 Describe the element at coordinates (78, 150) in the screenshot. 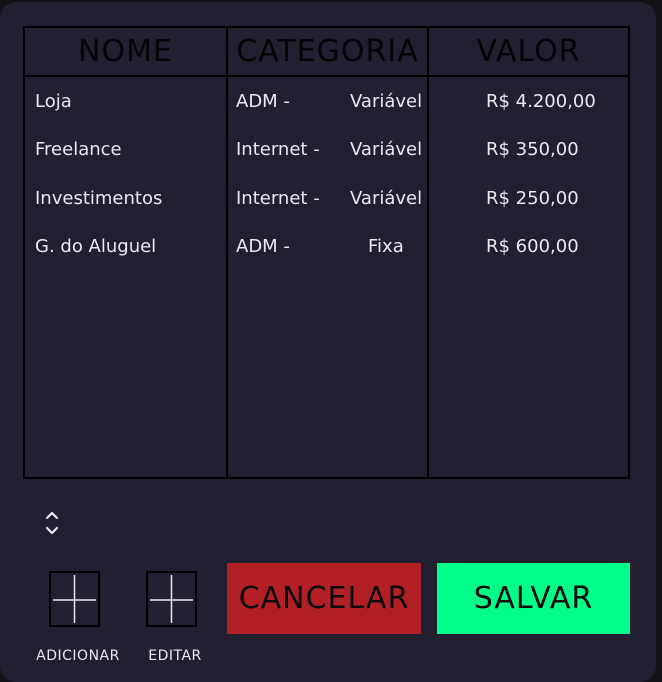

I see `table-row-nome: Freelance` at that location.